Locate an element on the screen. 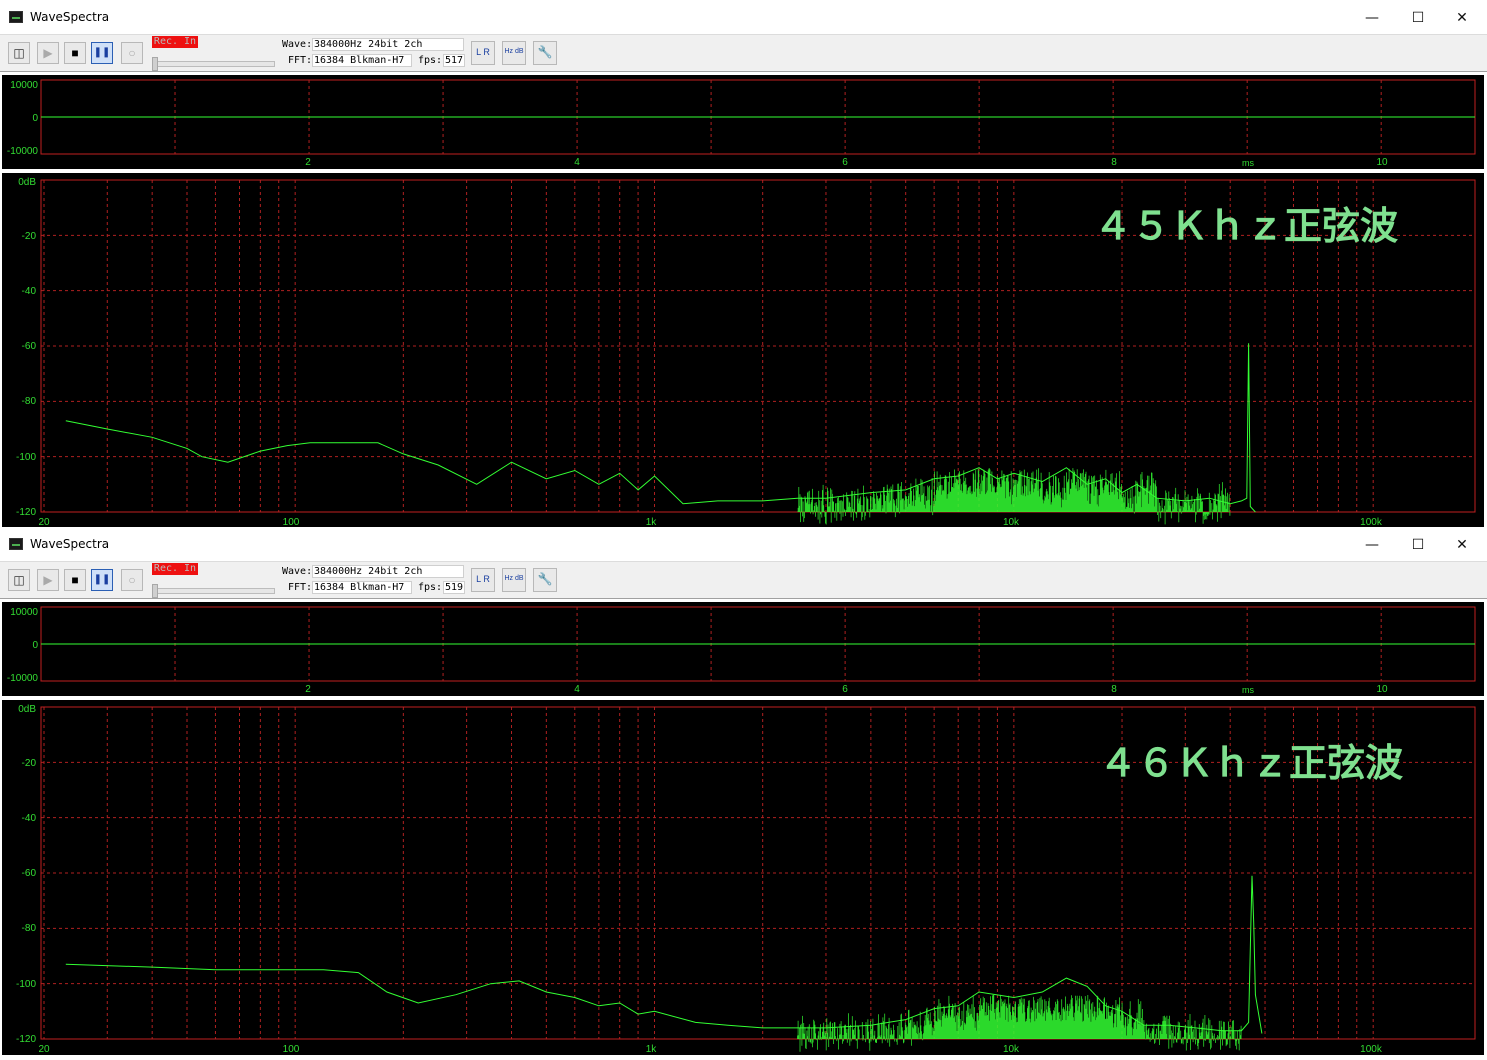 The image size is (1487, 1060). record-icon: ○ is located at coordinates (132, 53).